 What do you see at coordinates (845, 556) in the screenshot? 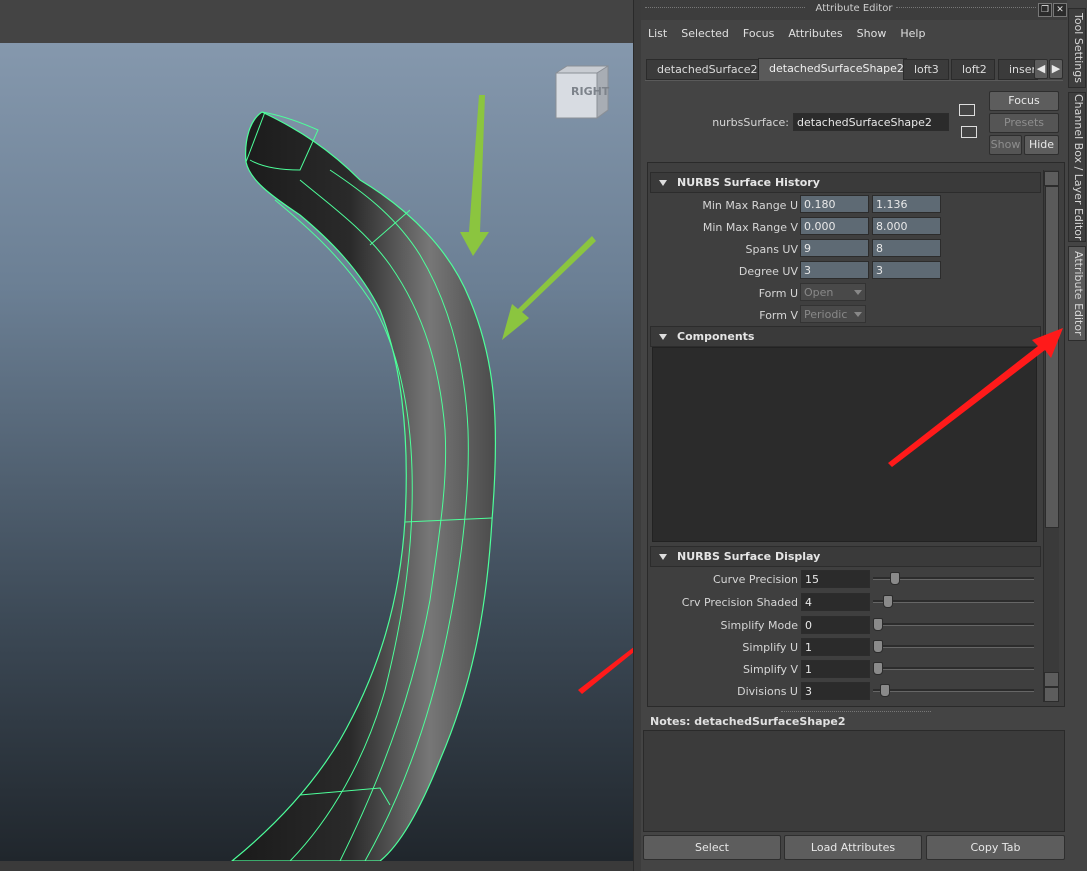
I see `section-nurbs-surface-display: NURBS Surface Display` at bounding box center [845, 556].